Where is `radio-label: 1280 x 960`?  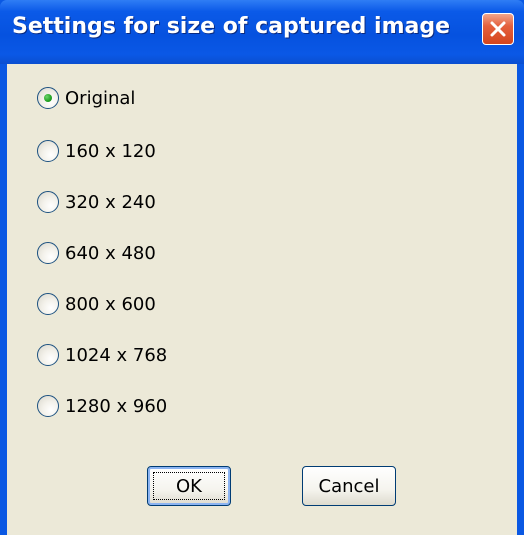 radio-label: 1280 x 960 is located at coordinates (116, 406).